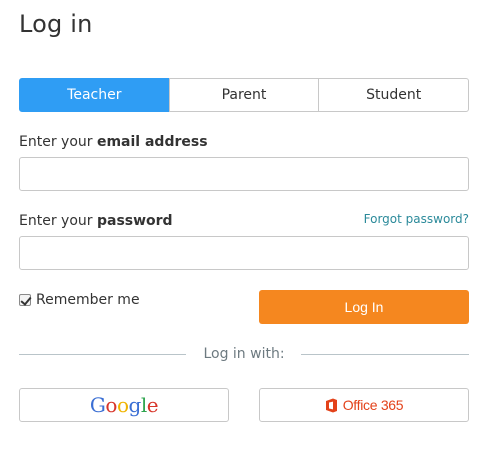 Image resolution: width=502 pixels, height=454 pixels. What do you see at coordinates (364, 307) in the screenshot?
I see `login-button: Log In` at bounding box center [364, 307].